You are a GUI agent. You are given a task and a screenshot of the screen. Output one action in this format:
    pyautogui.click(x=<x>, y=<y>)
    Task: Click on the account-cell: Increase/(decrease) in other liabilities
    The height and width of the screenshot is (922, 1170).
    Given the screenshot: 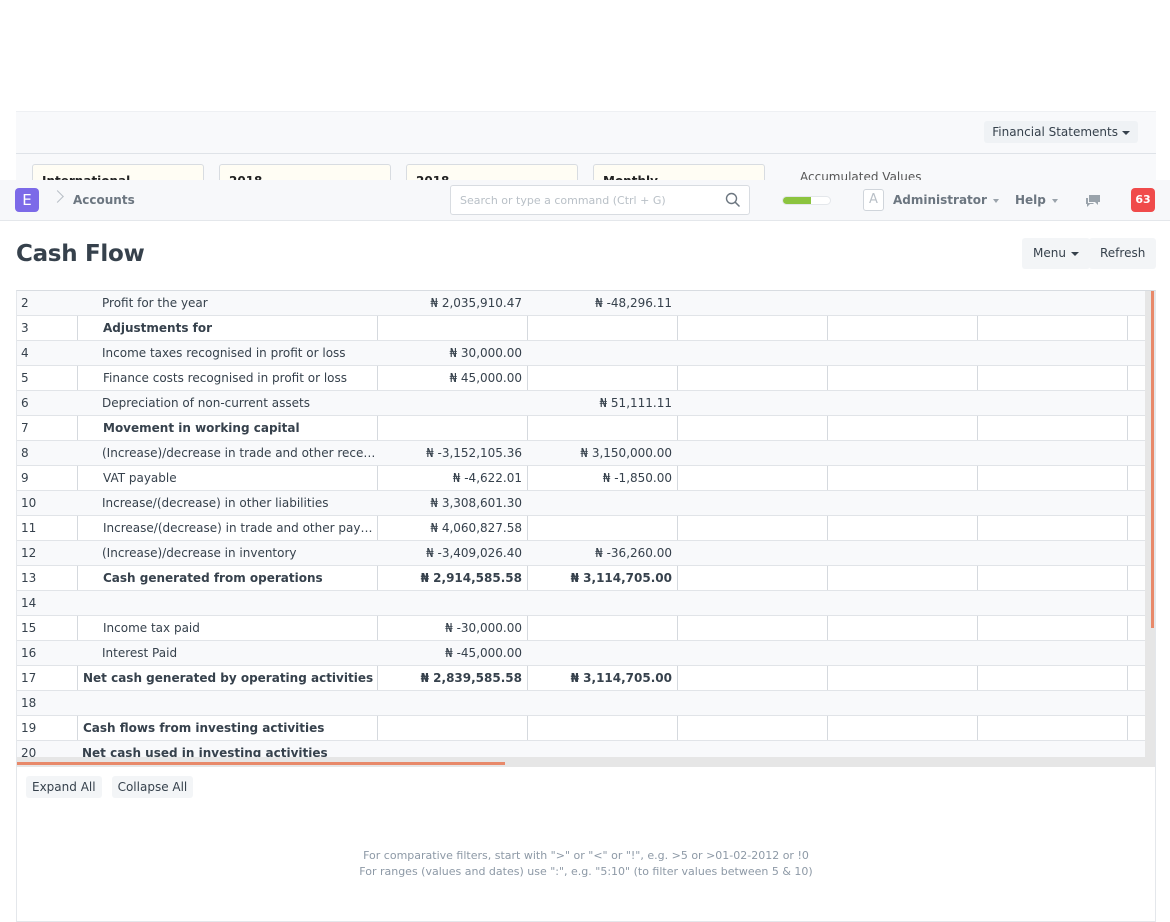 What is the action you would take?
    pyautogui.click(x=227, y=503)
    